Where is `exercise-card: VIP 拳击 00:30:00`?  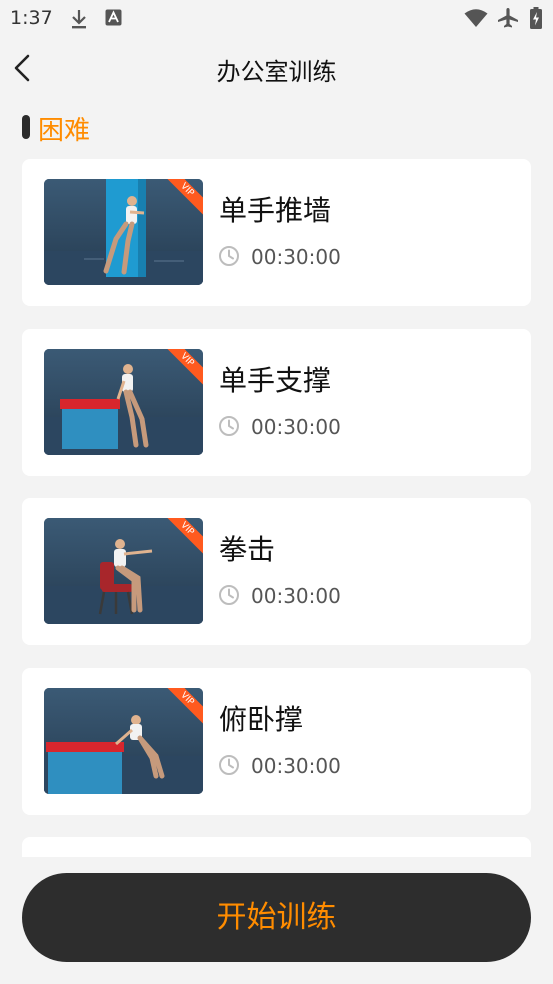
exercise-card: VIP 拳击 00:30:00 is located at coordinates (276, 571).